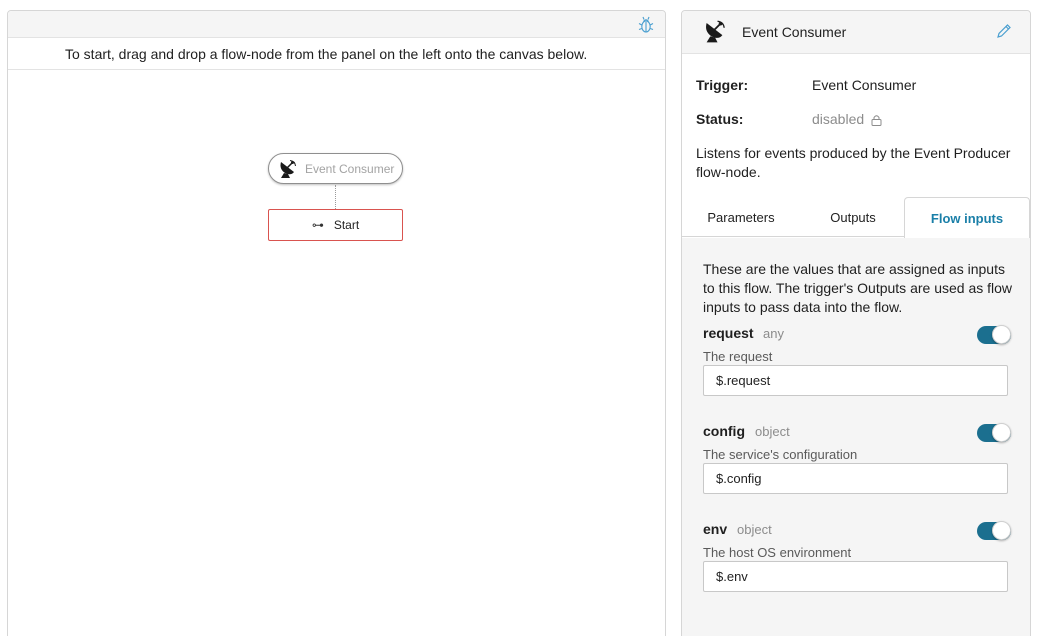  What do you see at coordinates (646, 25) in the screenshot?
I see `bug-icon` at bounding box center [646, 25].